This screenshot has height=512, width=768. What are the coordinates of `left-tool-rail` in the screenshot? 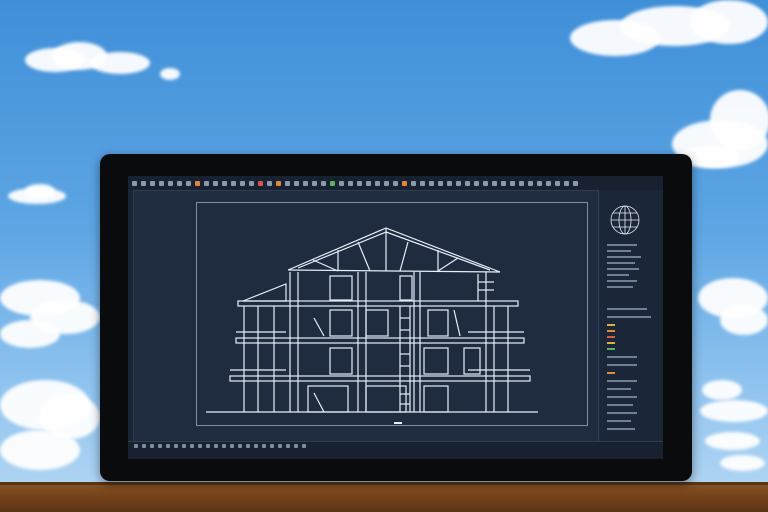 It's located at (131, 315).